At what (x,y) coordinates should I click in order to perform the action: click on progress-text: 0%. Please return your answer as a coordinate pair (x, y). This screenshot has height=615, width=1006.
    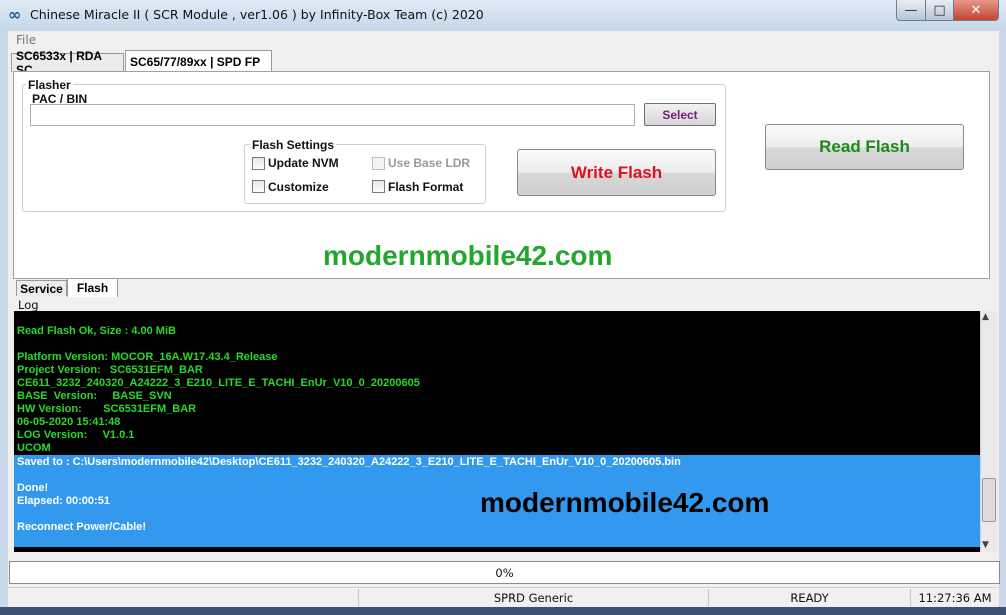
    Looking at the image, I should click on (504, 572).